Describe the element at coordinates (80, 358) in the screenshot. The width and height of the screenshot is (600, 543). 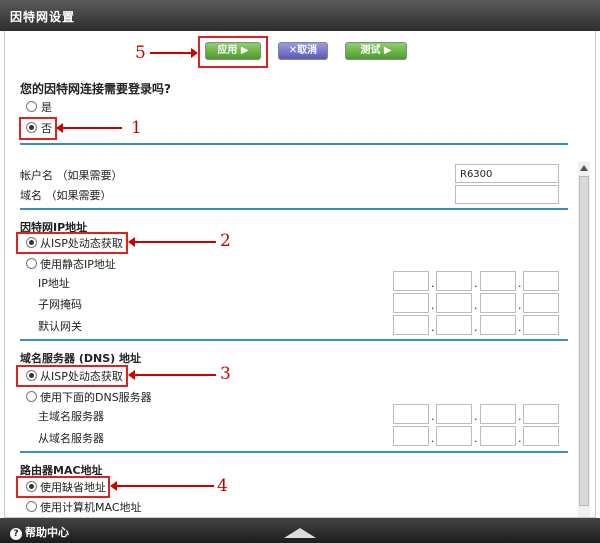
I see `dns-section-title: 域名服务器 (DNS) 地址` at that location.